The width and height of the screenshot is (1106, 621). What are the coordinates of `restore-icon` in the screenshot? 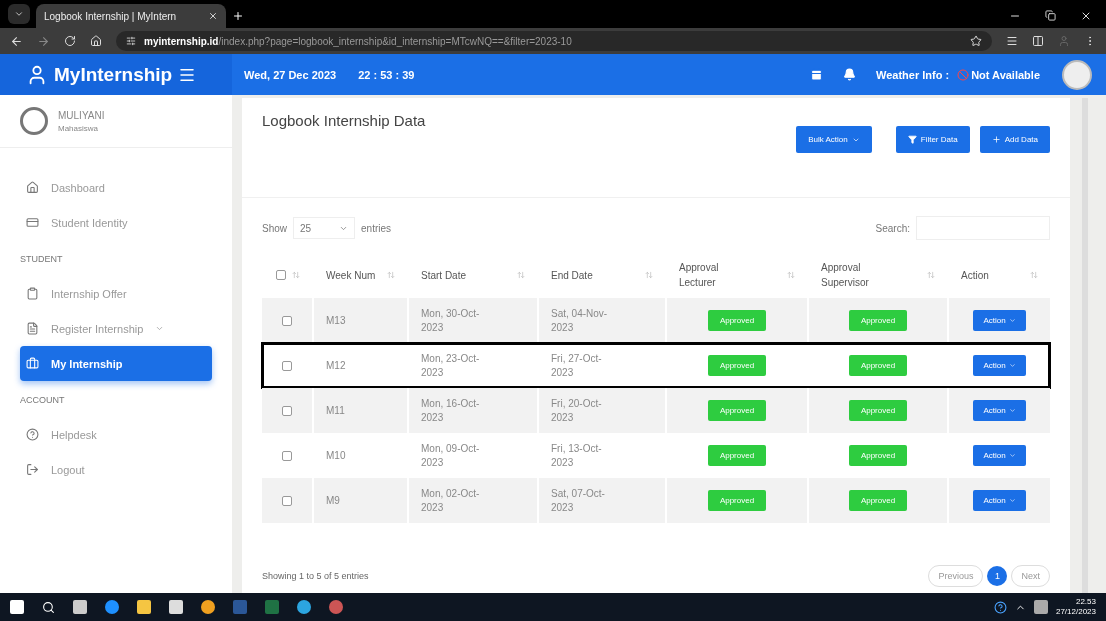 It's located at (1050, 15).